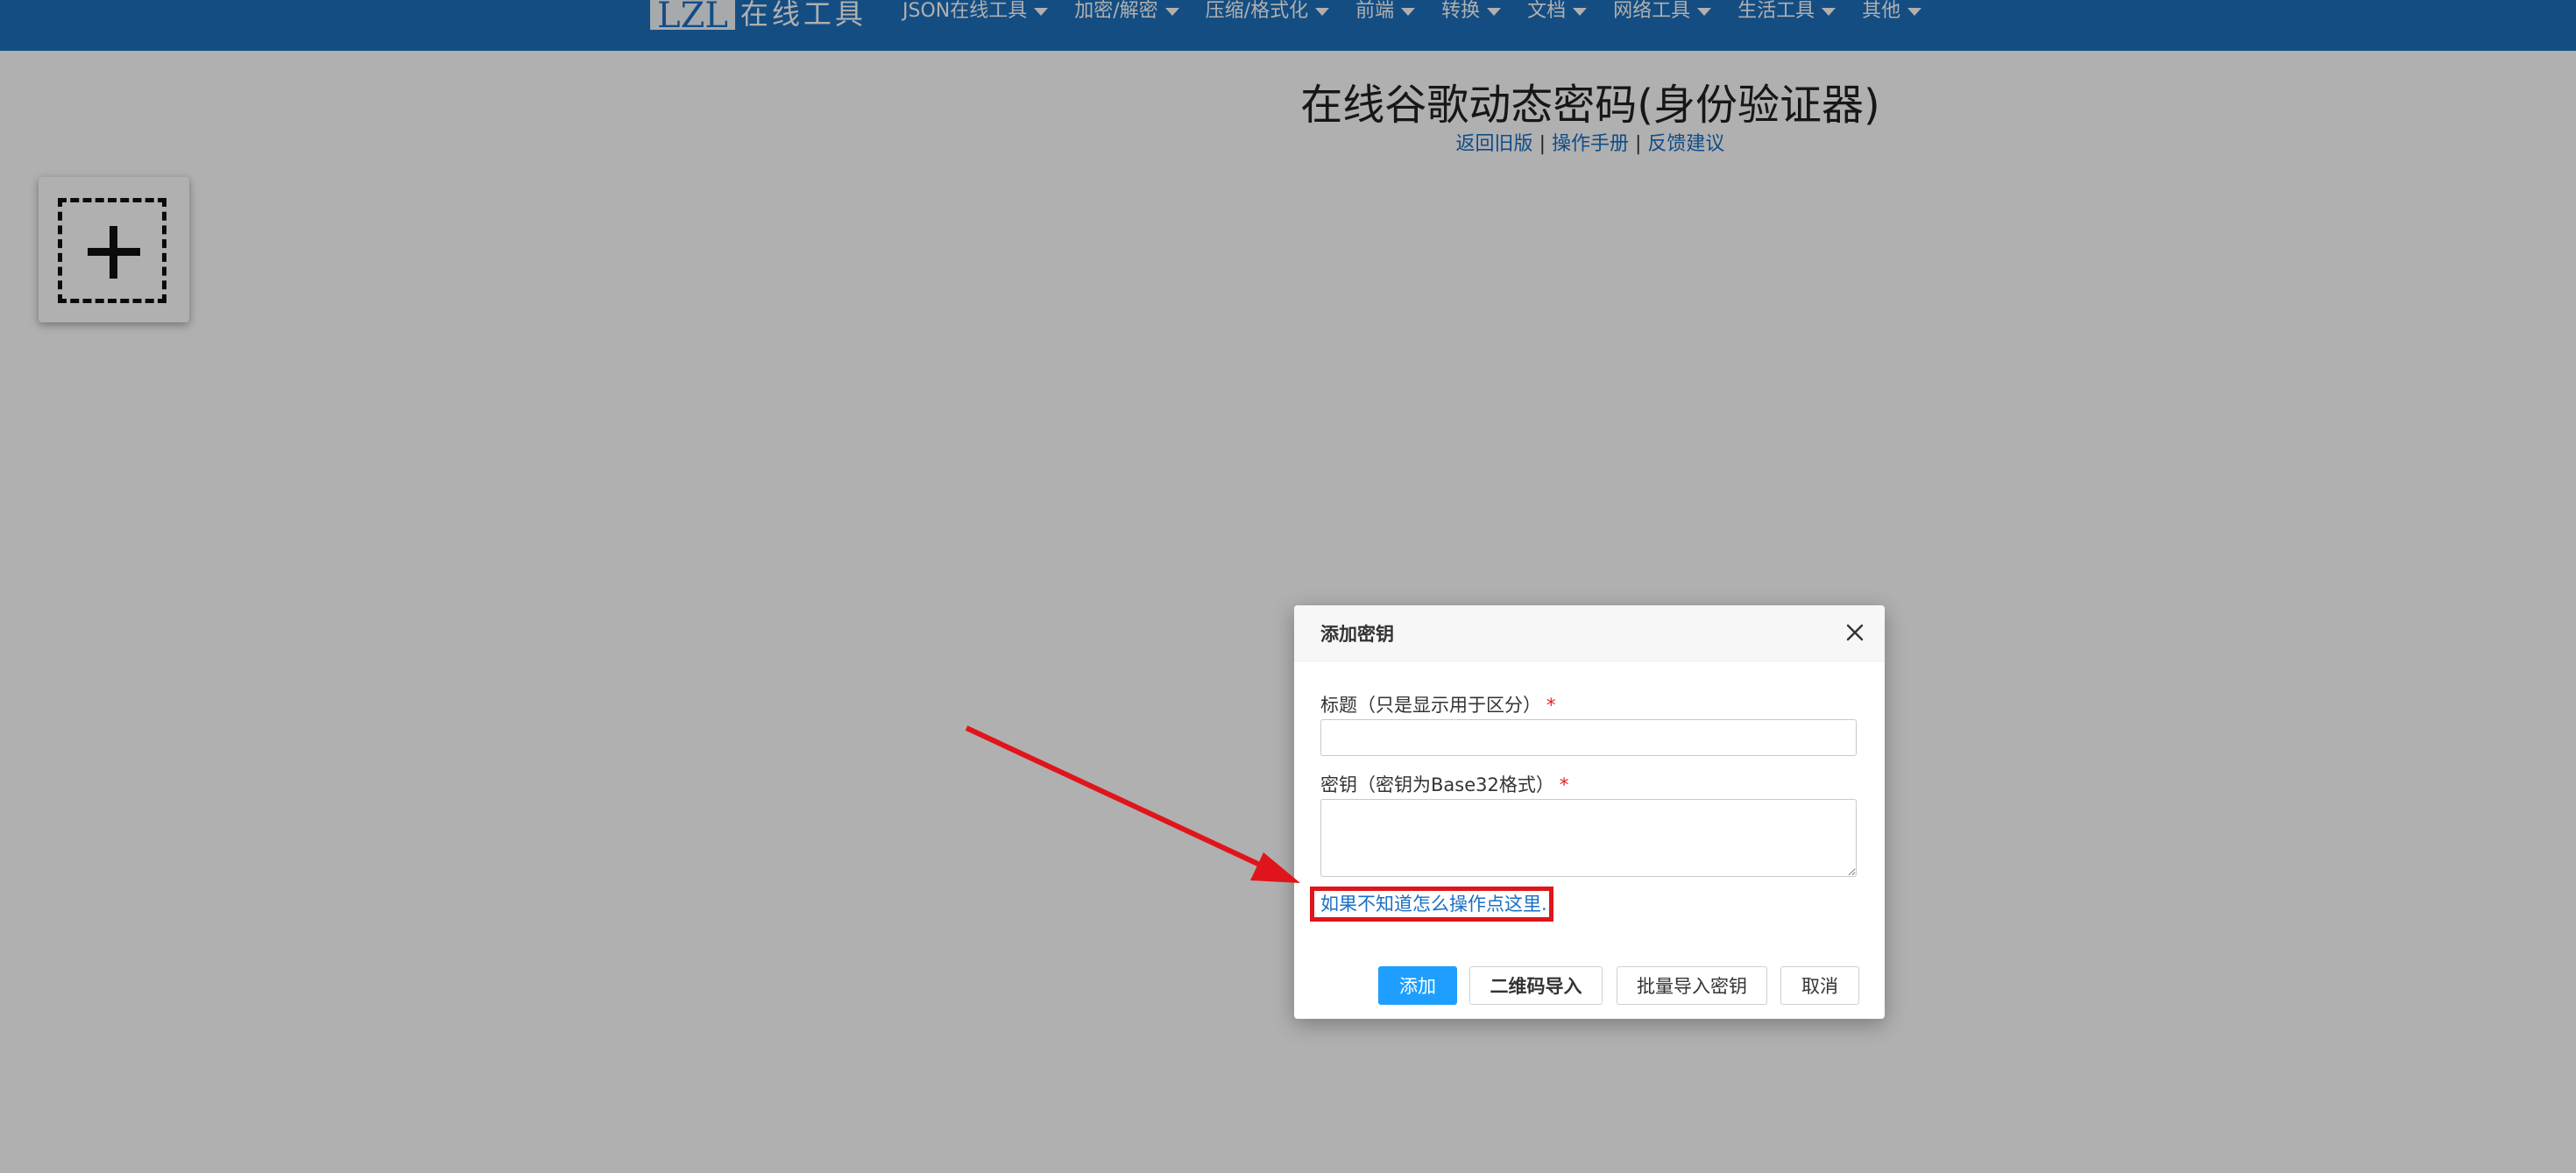 This screenshot has width=2576, height=1173. What do you see at coordinates (1536, 986) in the screenshot?
I see `qr-import-button: 二维码导入` at bounding box center [1536, 986].